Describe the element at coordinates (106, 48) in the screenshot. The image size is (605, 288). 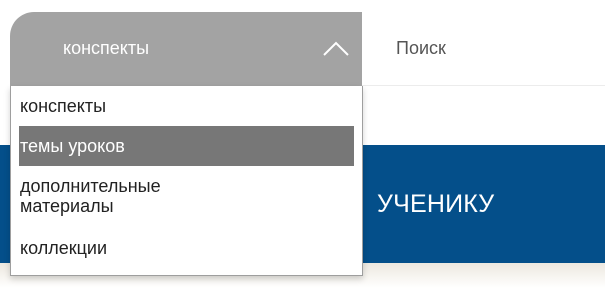
I see `category-select-value: конспекты` at that location.